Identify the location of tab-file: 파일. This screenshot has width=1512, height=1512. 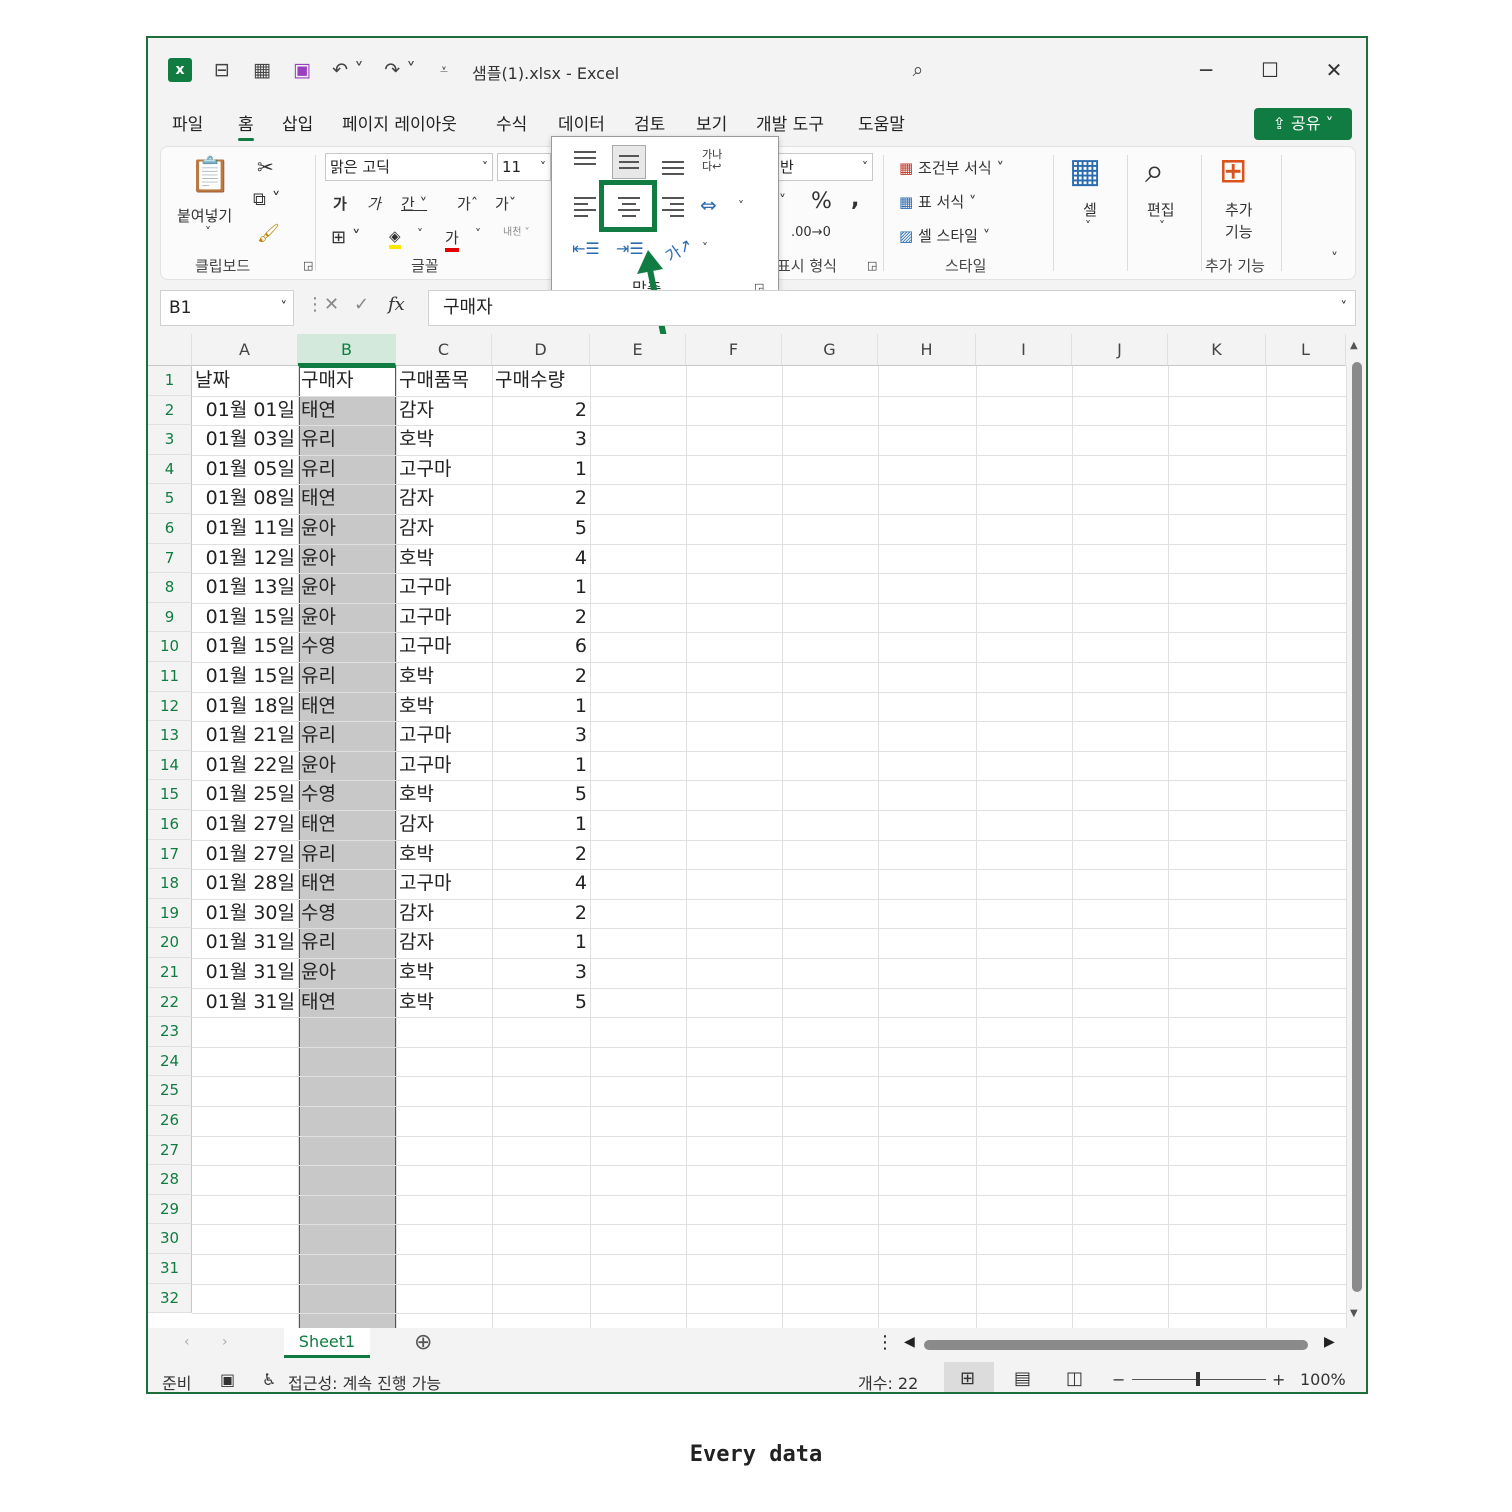
(187, 122).